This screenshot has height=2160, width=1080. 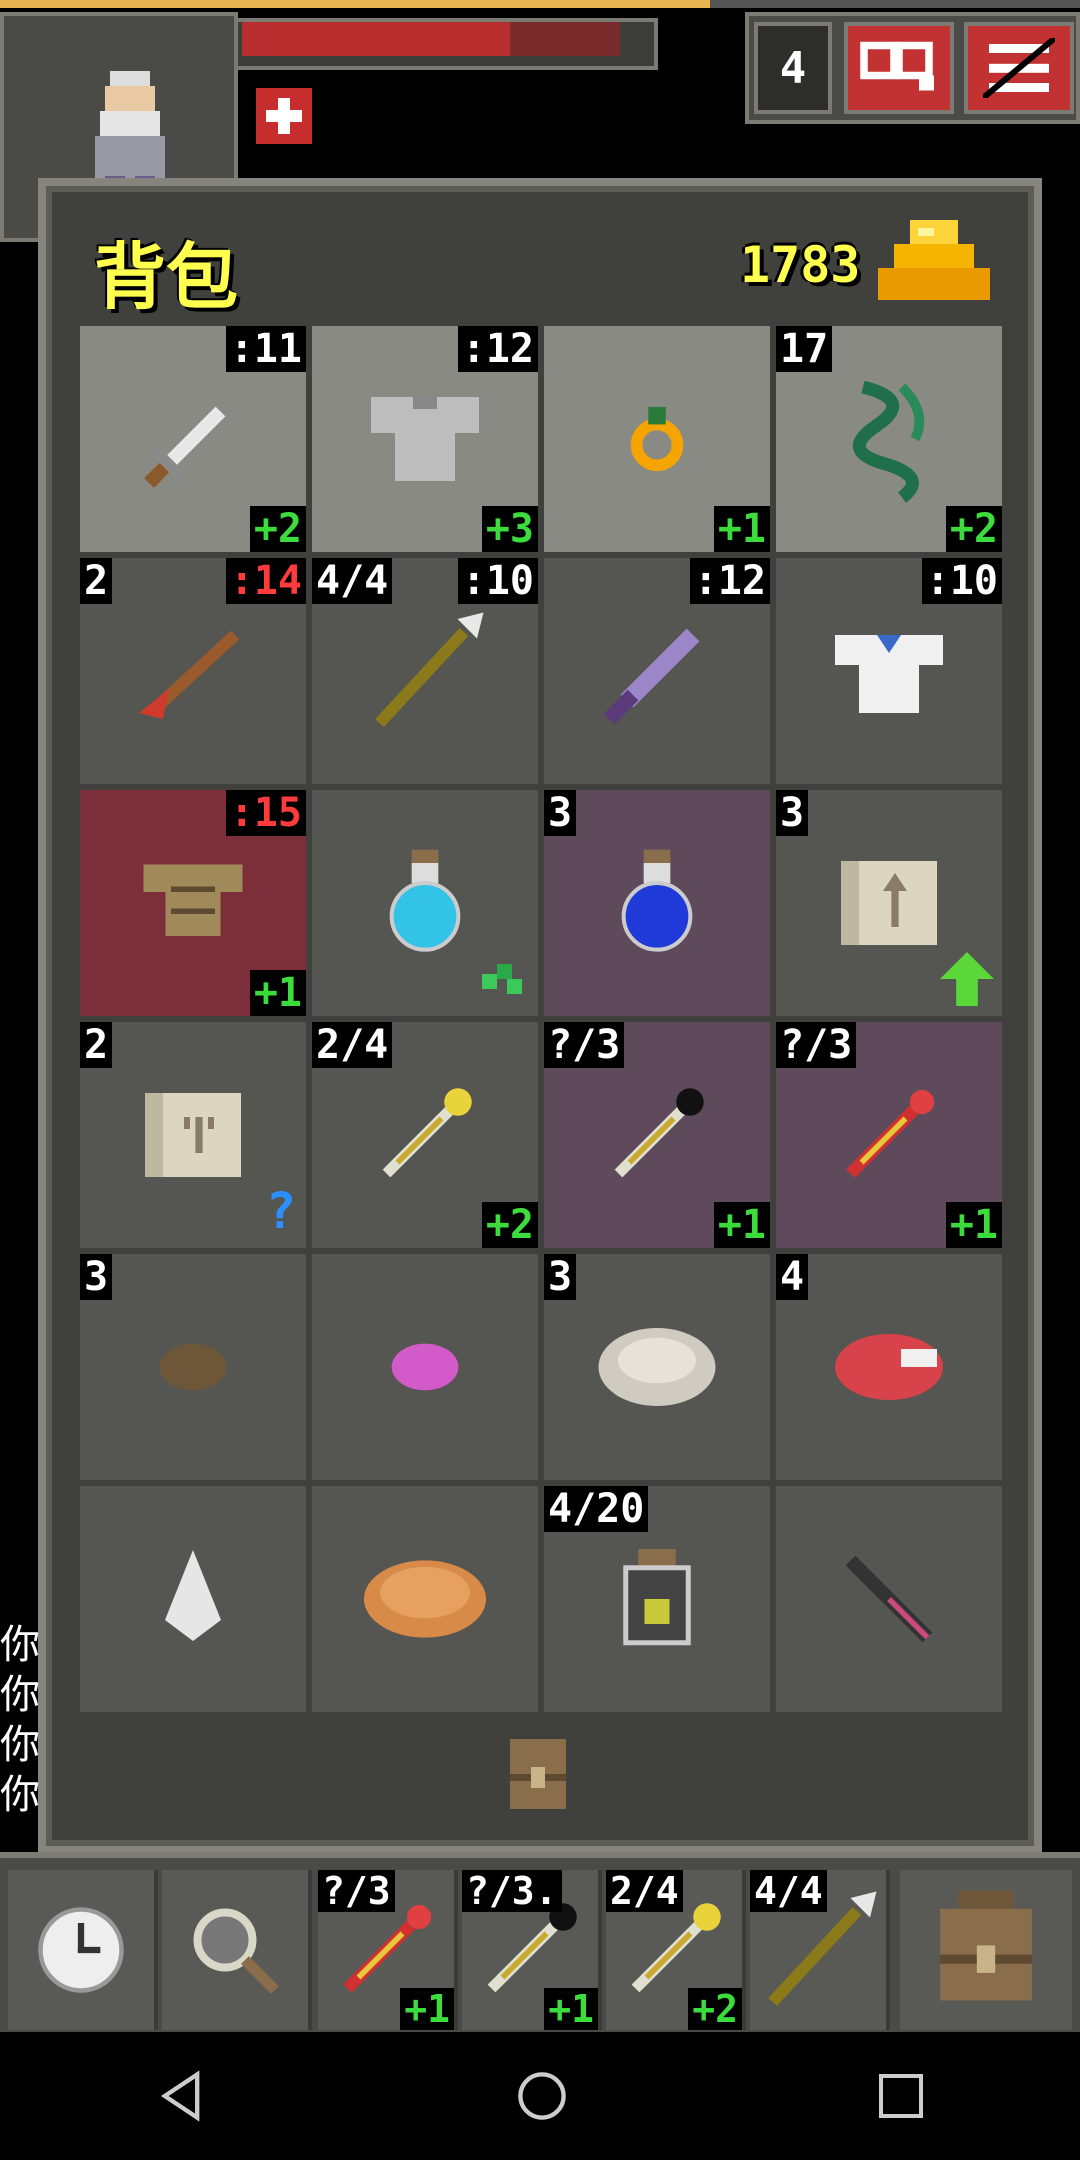 I want to click on bandage-icon, so click(x=657, y=1367).